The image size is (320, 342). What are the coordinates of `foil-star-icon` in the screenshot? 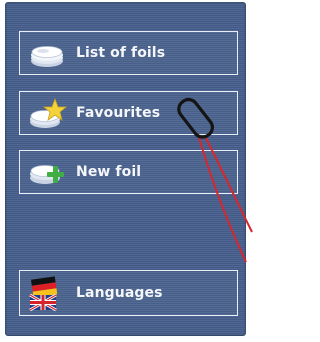 It's located at (48, 114).